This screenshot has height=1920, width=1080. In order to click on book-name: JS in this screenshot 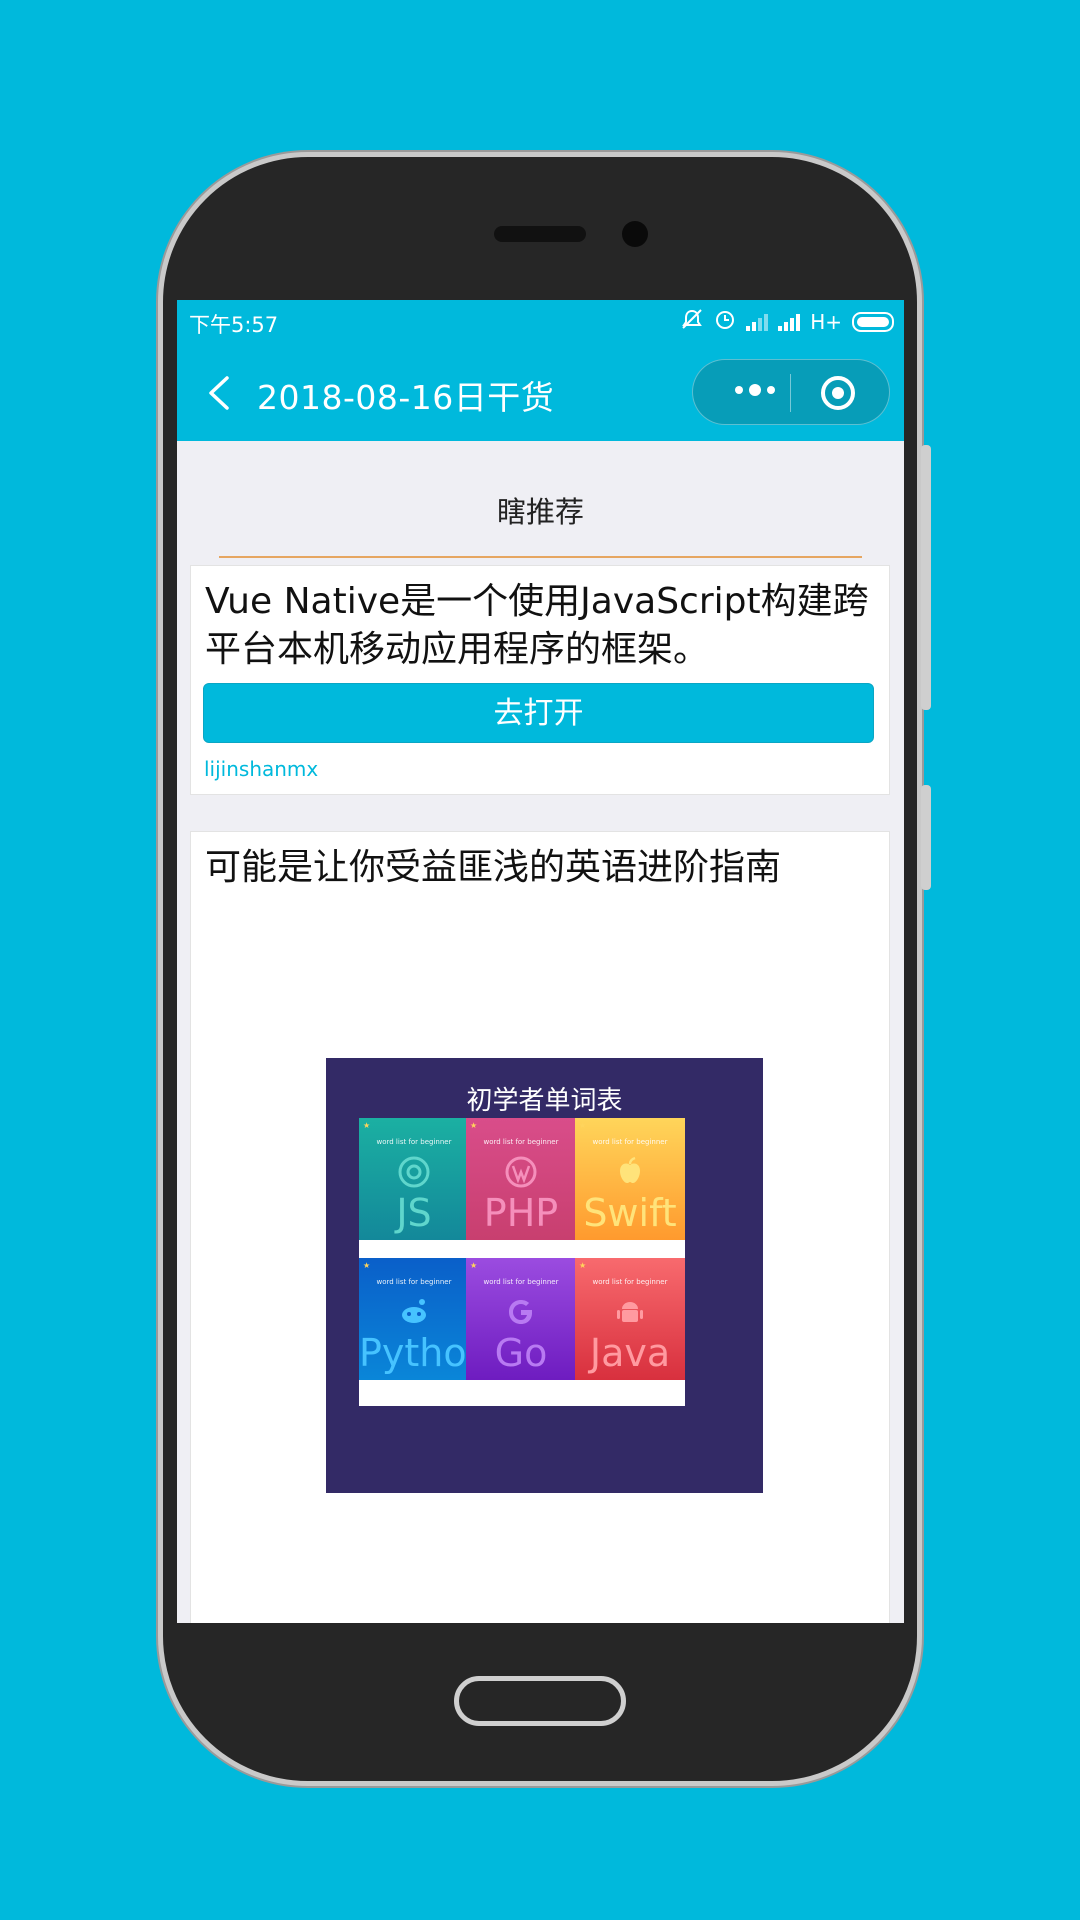, I will do `click(414, 1213)`.